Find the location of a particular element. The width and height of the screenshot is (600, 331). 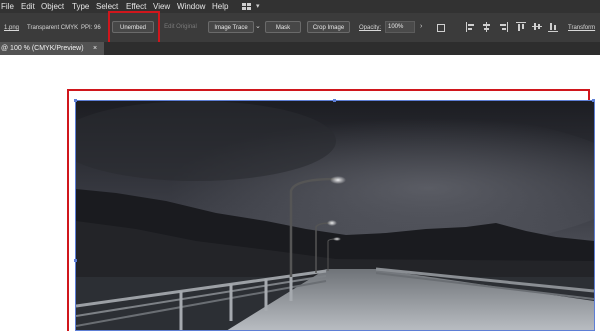

align-center-icon is located at coordinates (487, 27).